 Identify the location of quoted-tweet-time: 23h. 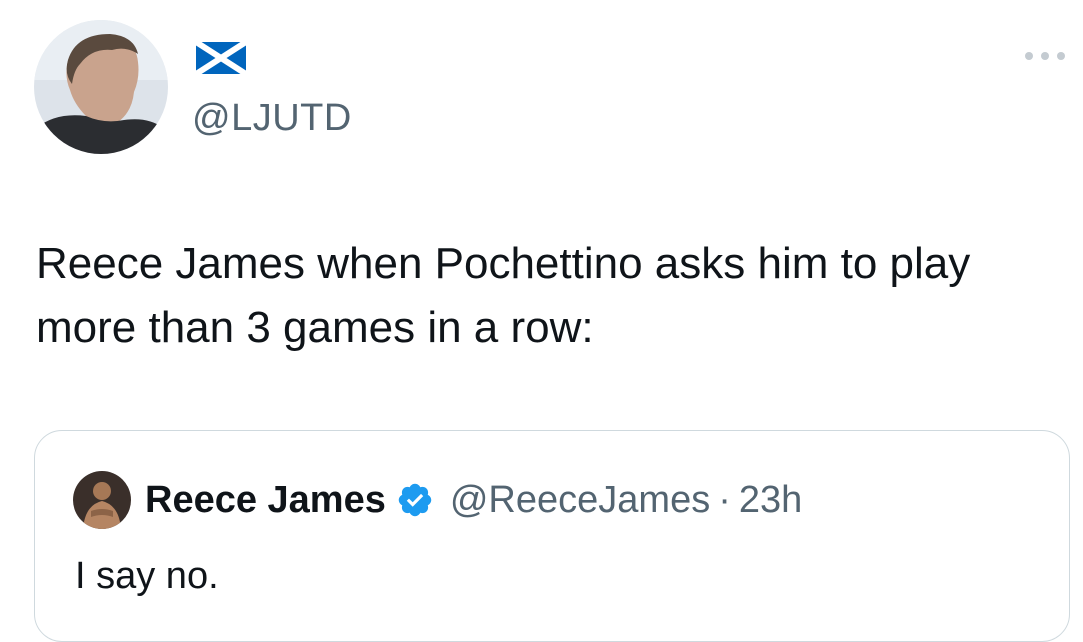
(770, 500).